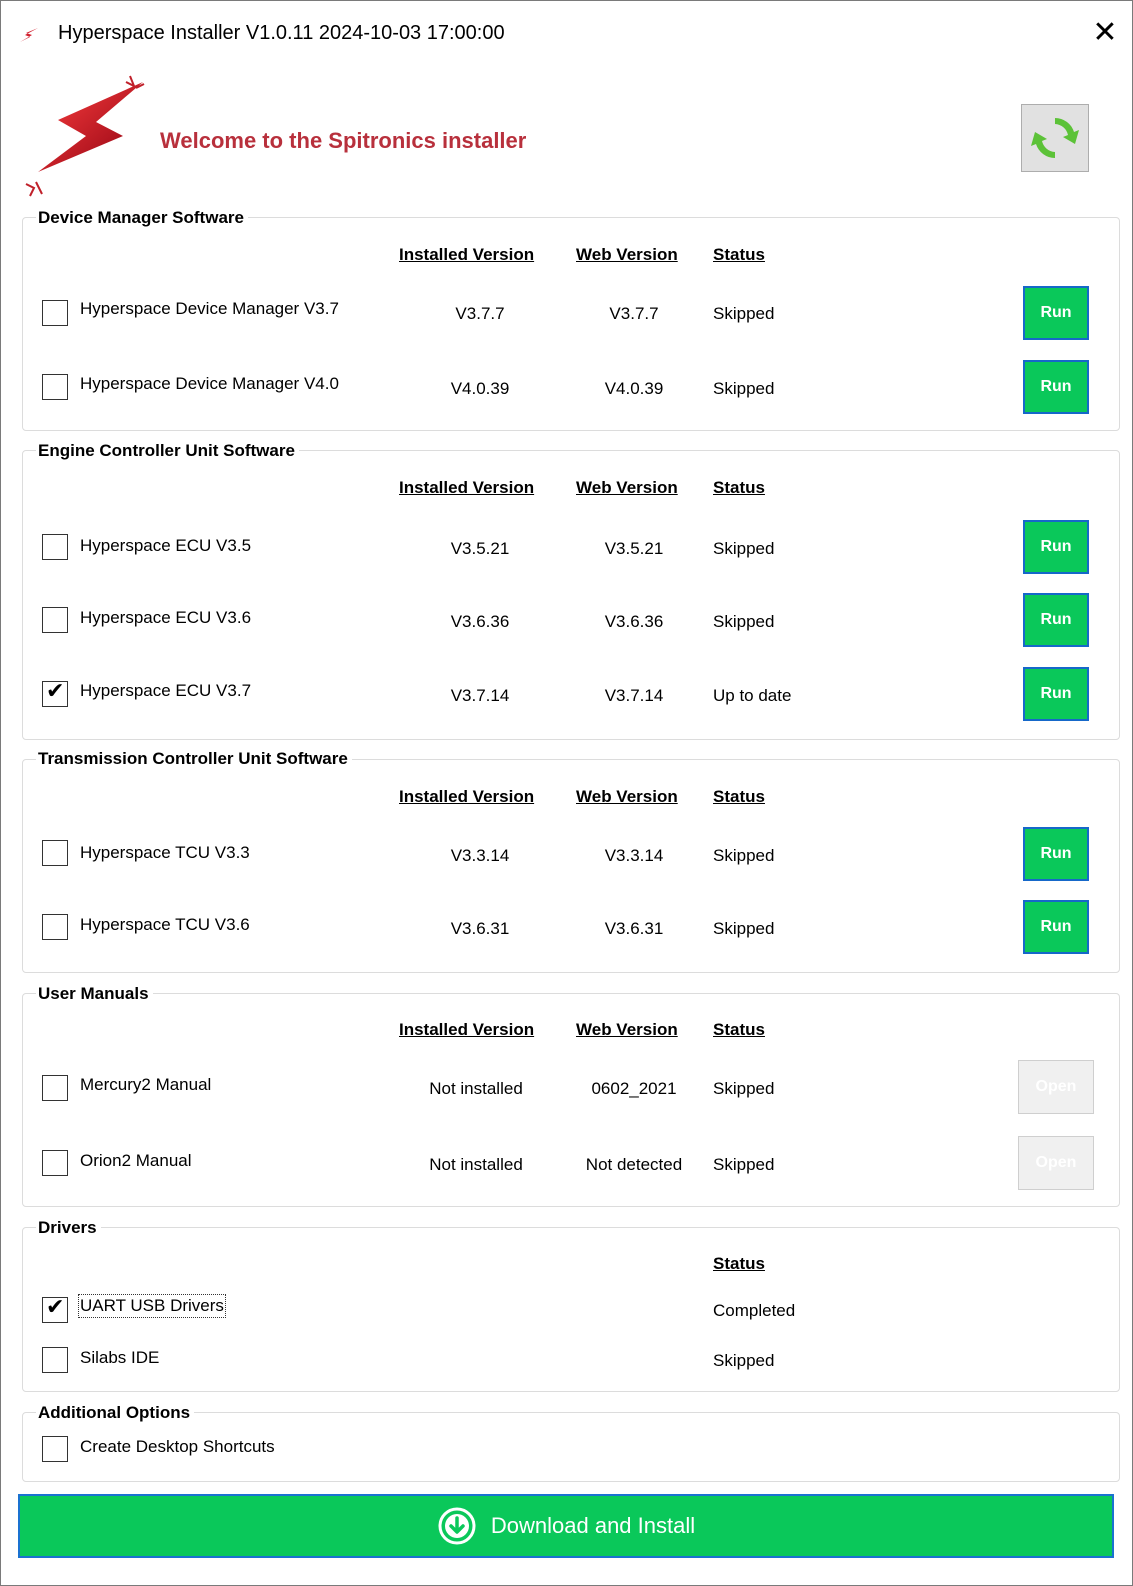 The height and width of the screenshot is (1586, 1133). I want to click on group-title-additional-options: Additional Options, so click(115, 1413).